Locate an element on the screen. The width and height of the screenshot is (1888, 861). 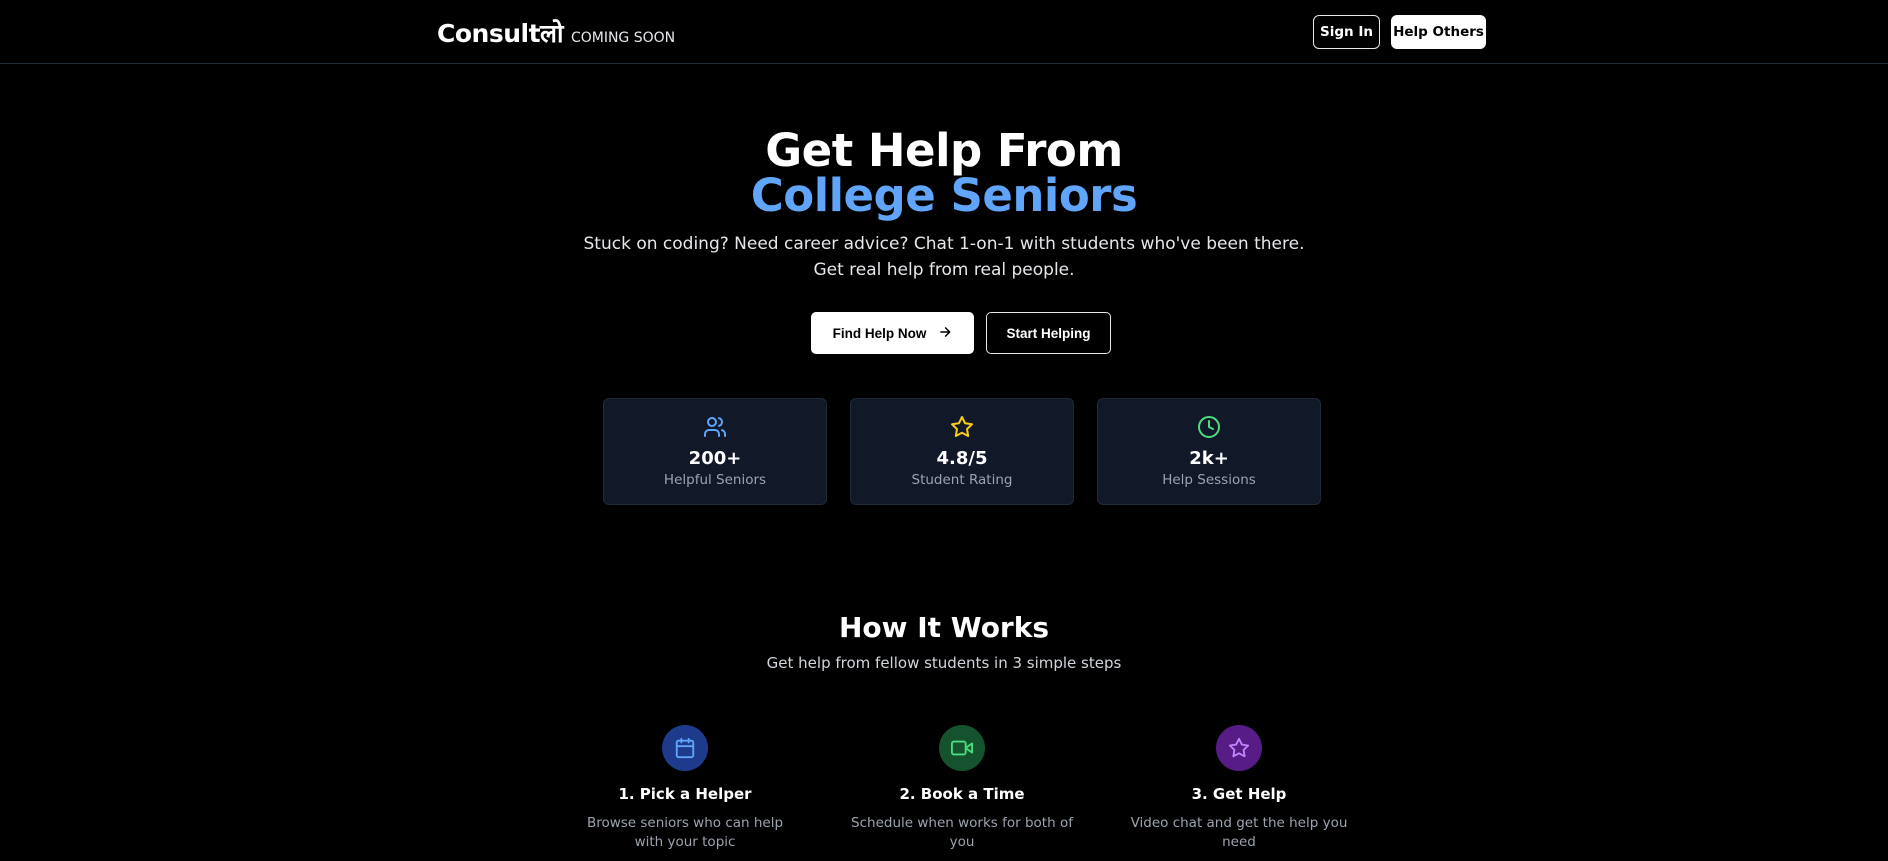
stat-label: Helpful Seniors is located at coordinates (715, 480).